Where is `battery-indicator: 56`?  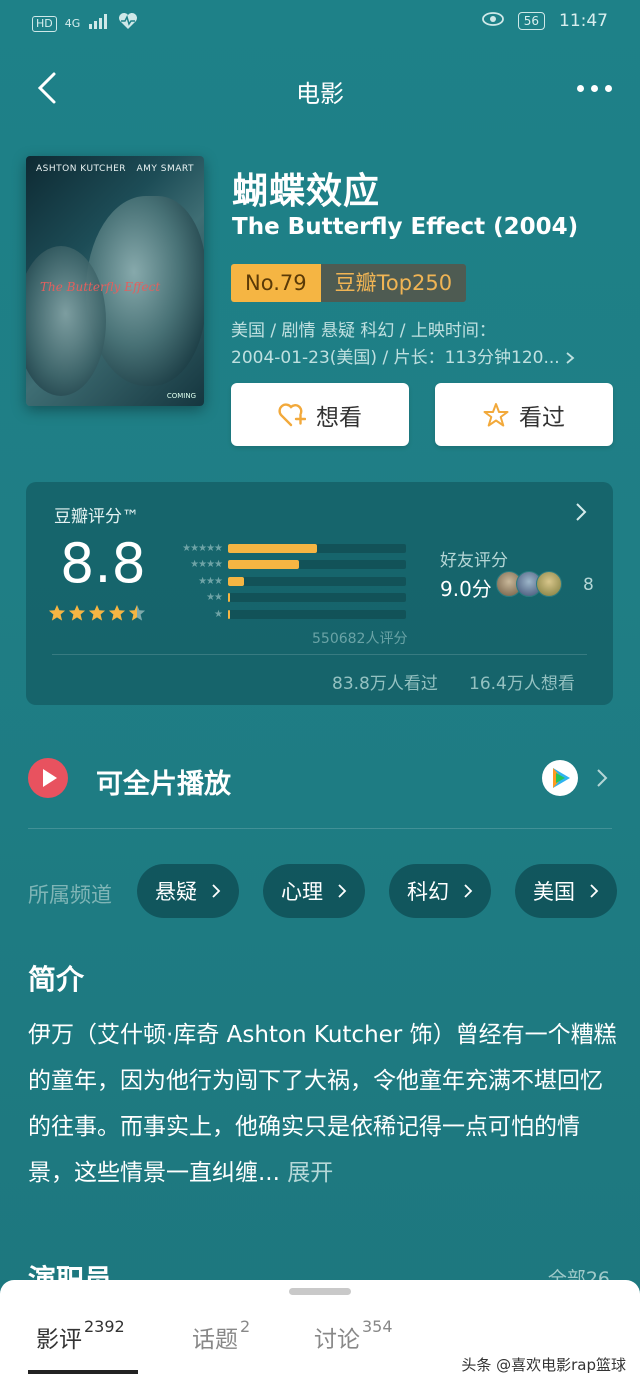 battery-indicator: 56 is located at coordinates (531, 21).